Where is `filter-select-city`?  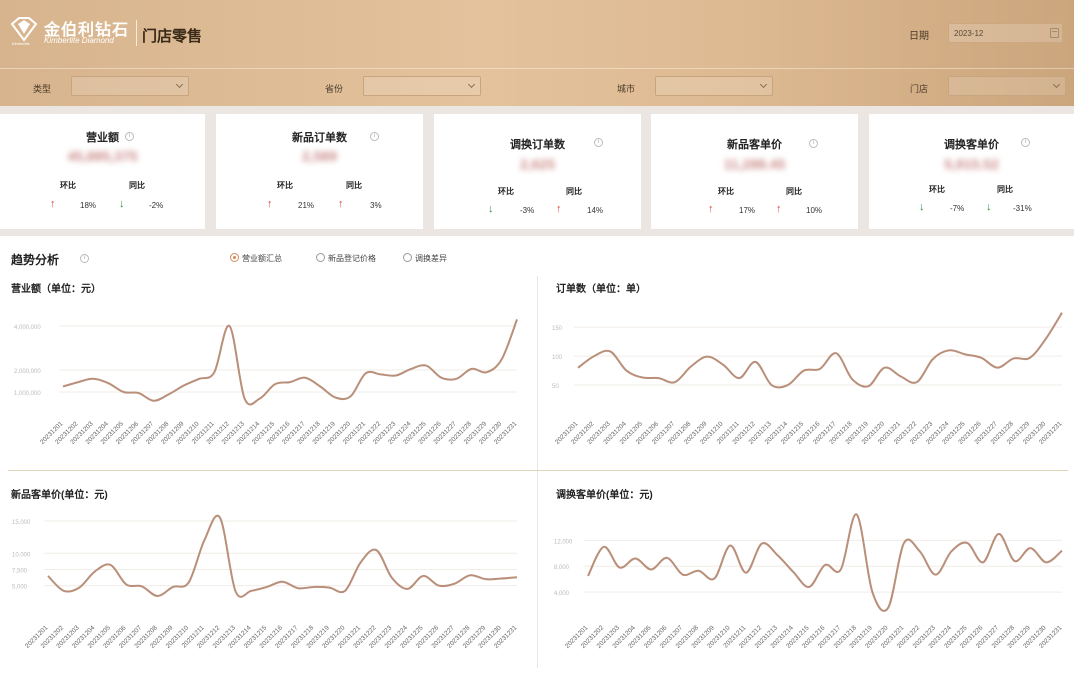 filter-select-city is located at coordinates (714, 86).